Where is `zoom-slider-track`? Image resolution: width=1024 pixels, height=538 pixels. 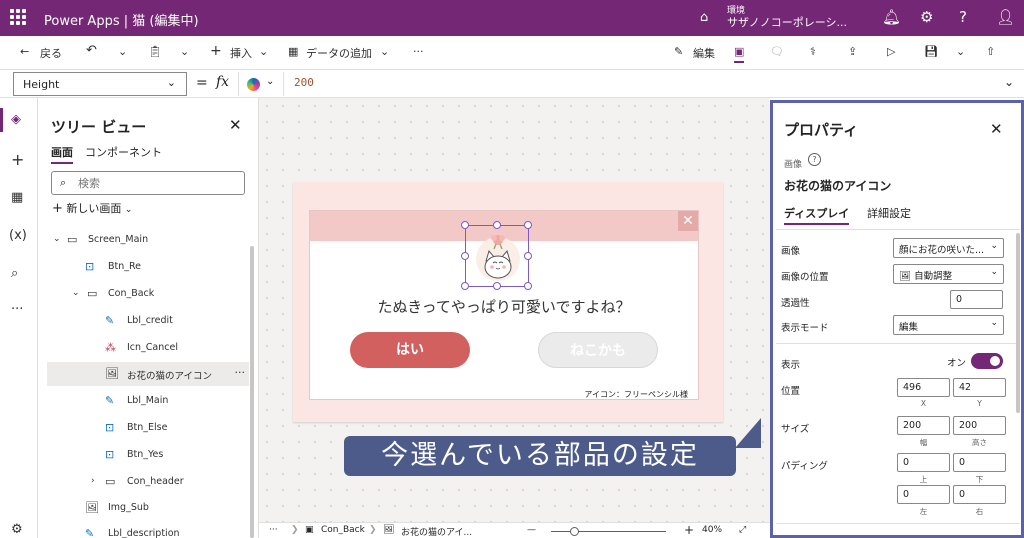 zoom-slider-track is located at coordinates (608, 531).